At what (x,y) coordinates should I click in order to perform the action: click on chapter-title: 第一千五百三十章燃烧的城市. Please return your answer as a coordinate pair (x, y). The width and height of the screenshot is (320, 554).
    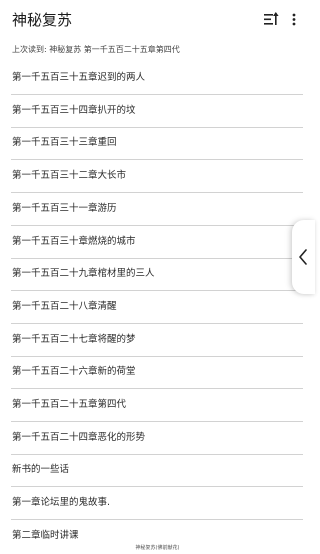
    Looking at the image, I should click on (74, 241).